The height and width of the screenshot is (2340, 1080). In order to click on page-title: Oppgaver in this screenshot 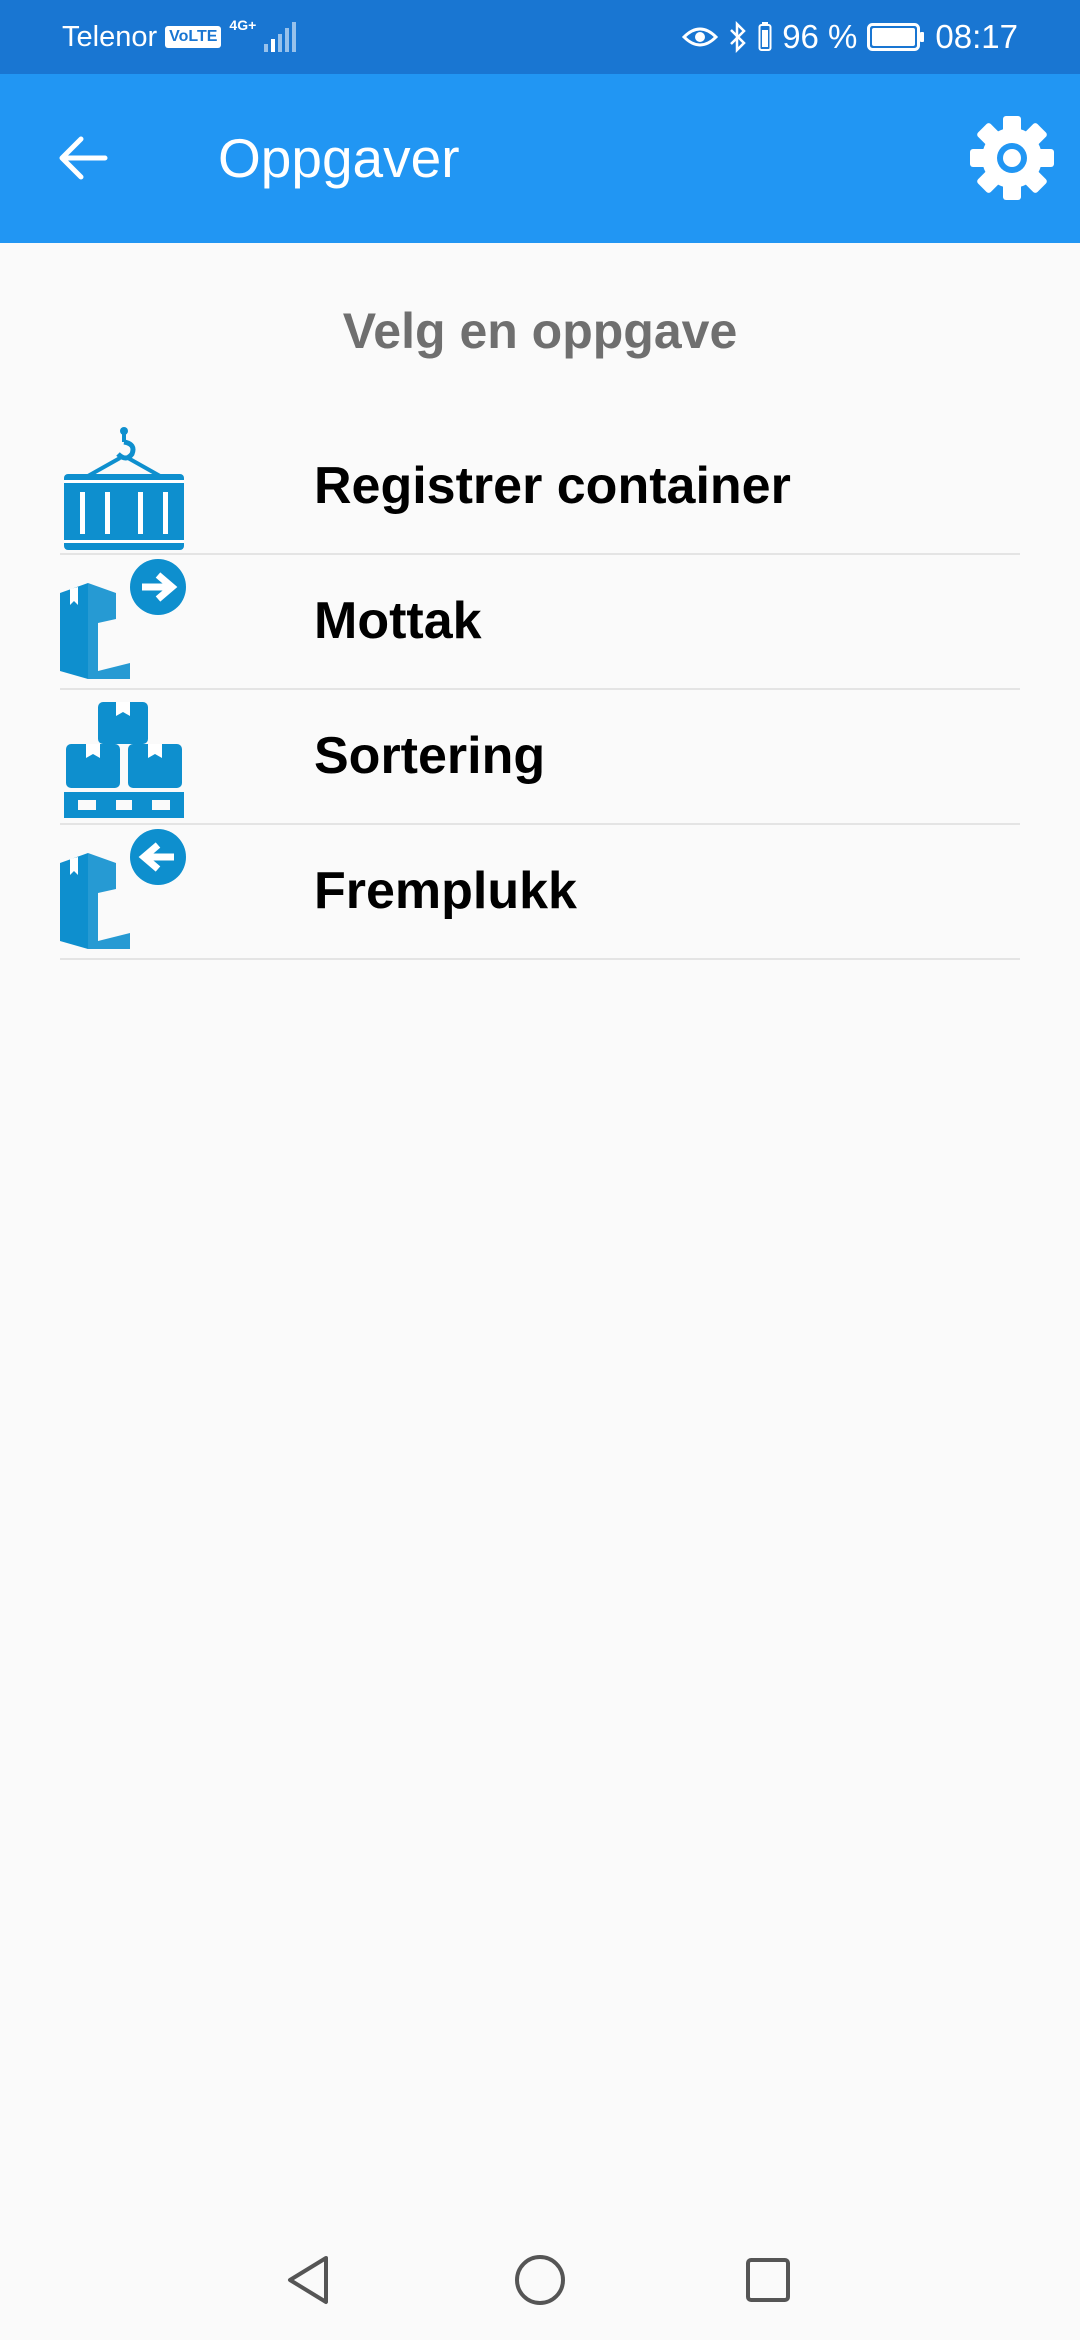, I will do `click(339, 158)`.